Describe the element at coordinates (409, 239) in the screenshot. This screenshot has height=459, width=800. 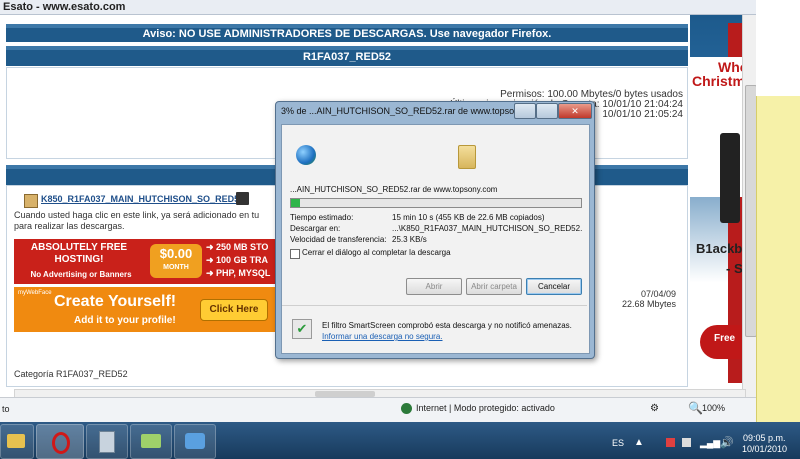
I see `transfer-speed-value: 25.3 KB/s` at that location.